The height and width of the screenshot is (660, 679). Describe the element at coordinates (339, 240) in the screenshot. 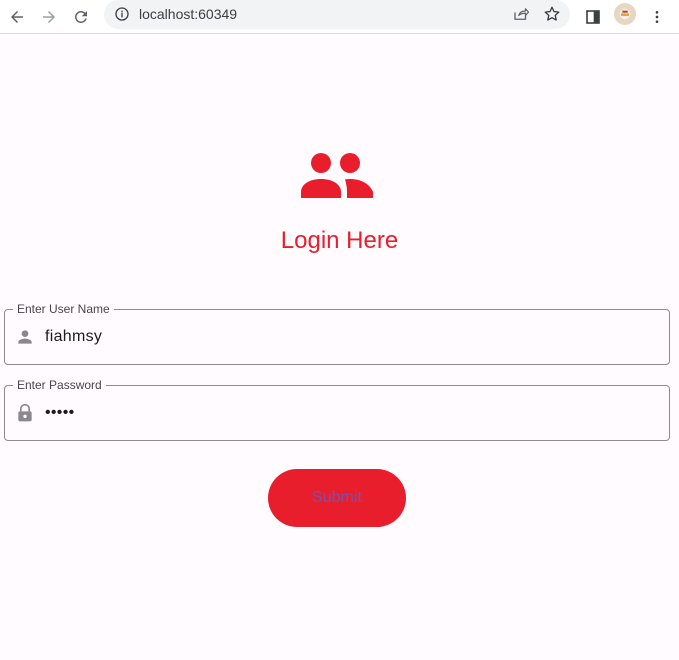

I see `page-title: Login Here` at that location.